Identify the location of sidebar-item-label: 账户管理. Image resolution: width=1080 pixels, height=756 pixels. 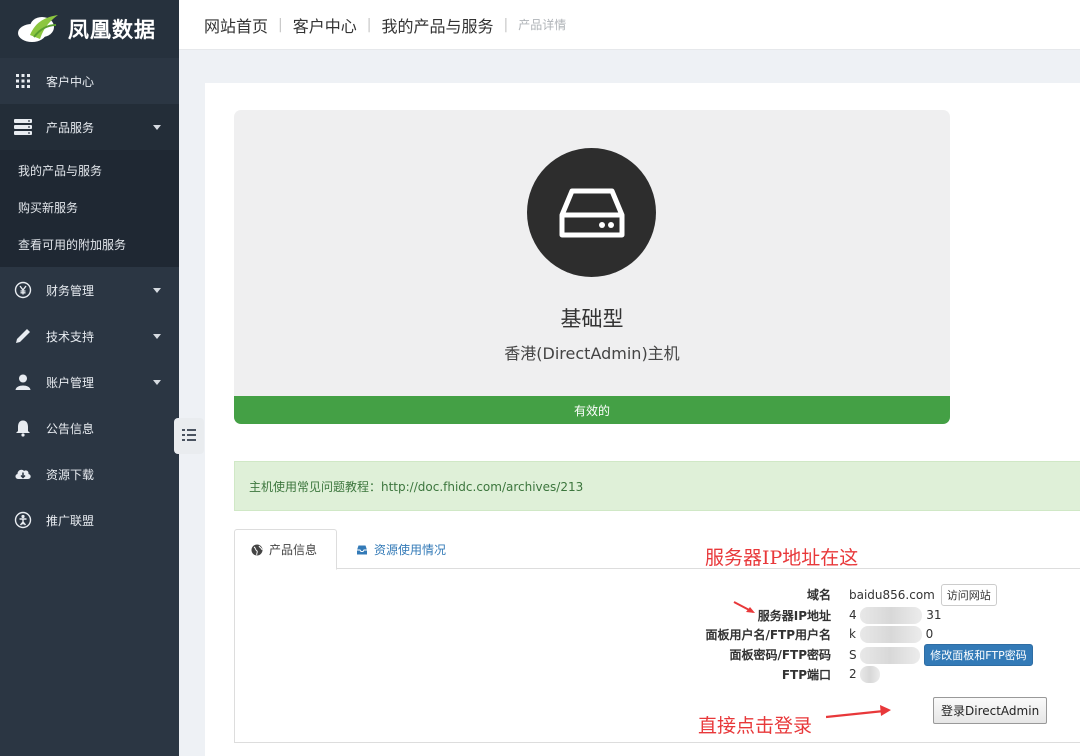
(70, 382).